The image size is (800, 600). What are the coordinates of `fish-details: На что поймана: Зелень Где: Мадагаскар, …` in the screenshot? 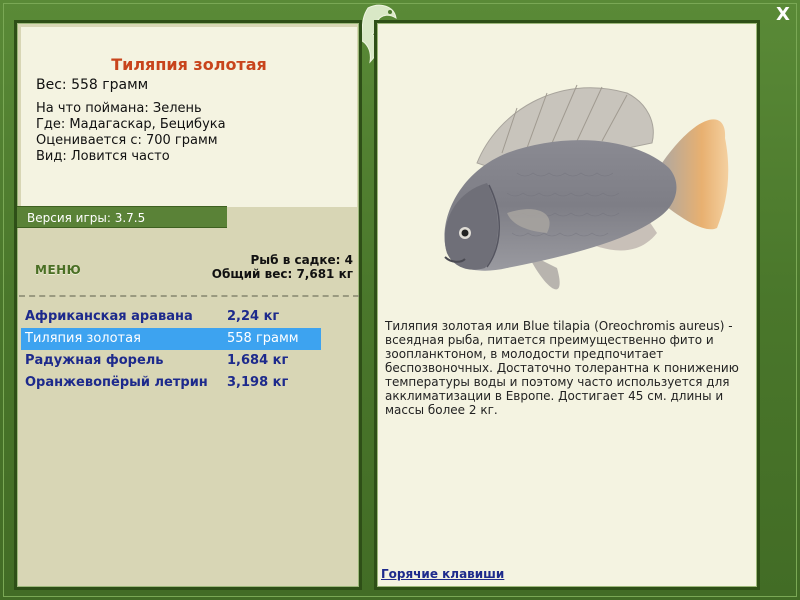 It's located at (131, 133).